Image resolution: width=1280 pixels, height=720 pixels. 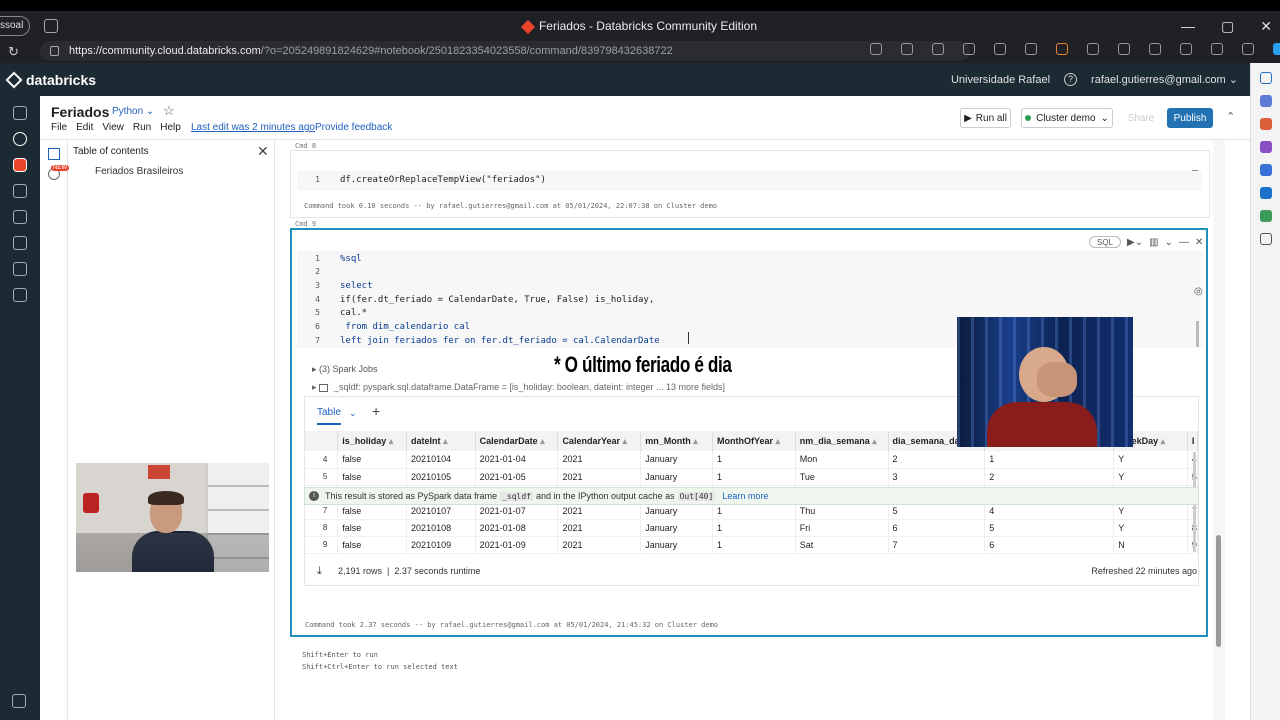 What do you see at coordinates (169, 111) in the screenshot?
I see `favorite-star-icon: ☆` at bounding box center [169, 111].